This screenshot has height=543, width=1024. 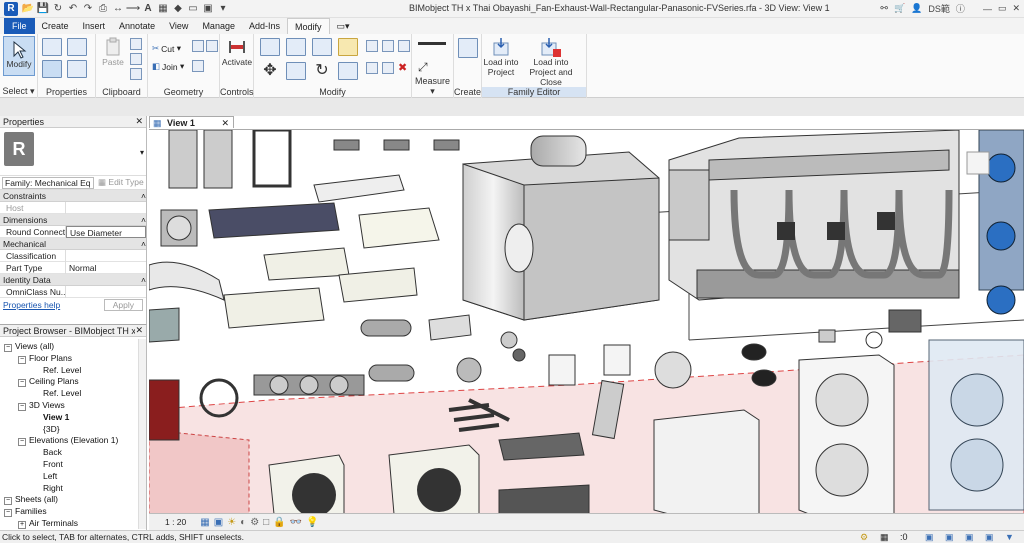 I want to click on load-into-project-button: Load into Project, so click(x=501, y=57).